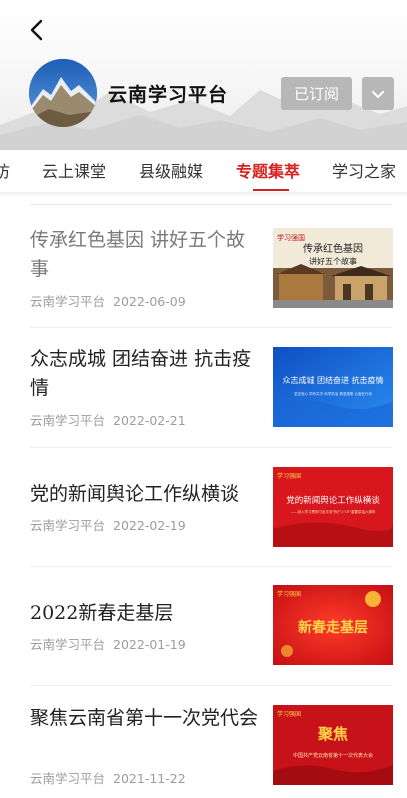  I want to click on avatar, so click(63, 93).